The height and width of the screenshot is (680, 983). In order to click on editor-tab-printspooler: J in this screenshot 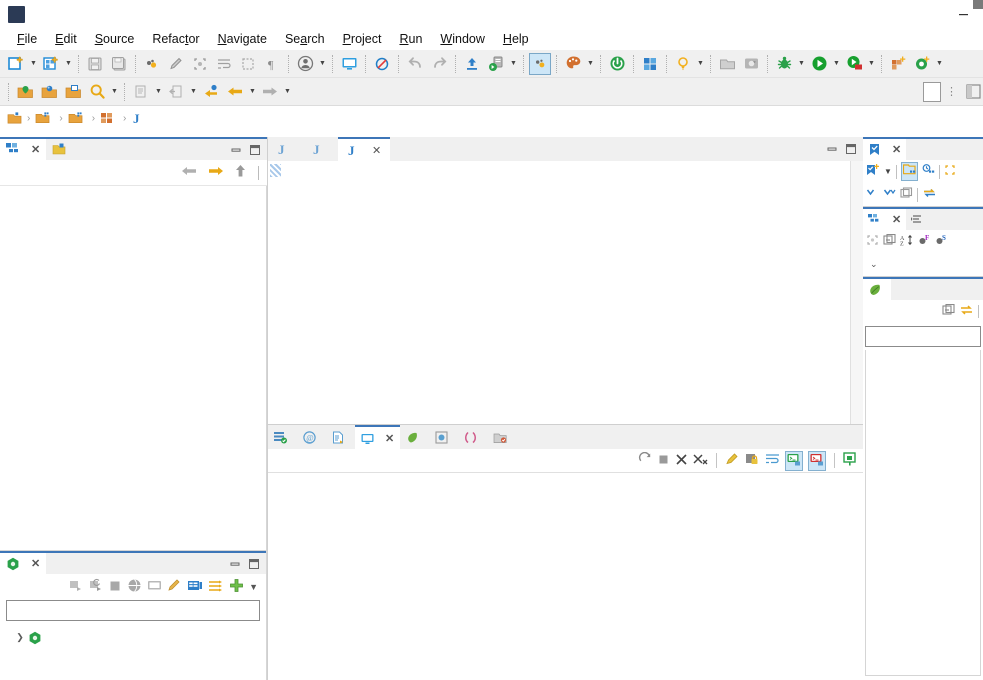, I will do `click(285, 149)`.